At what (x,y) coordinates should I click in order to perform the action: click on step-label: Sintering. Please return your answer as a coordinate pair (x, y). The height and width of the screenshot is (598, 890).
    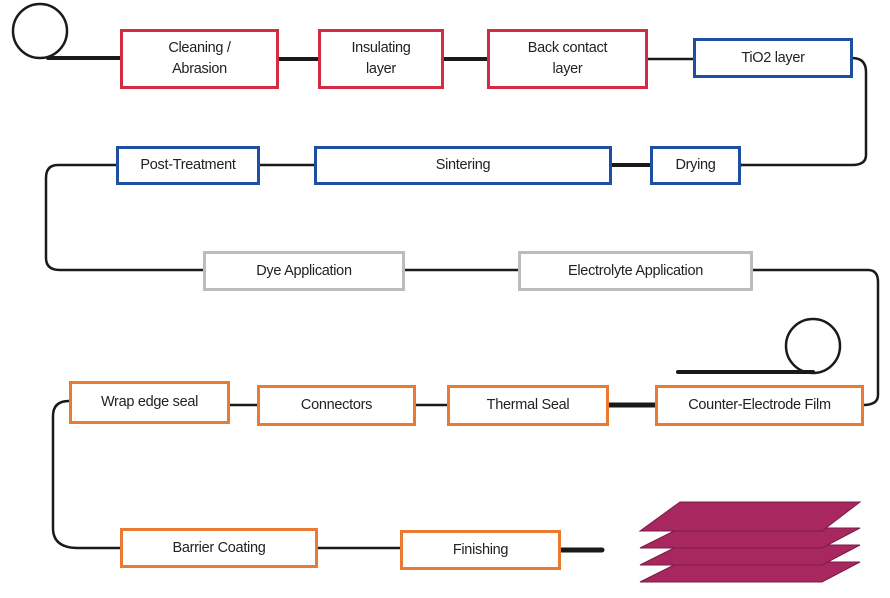
    Looking at the image, I should click on (463, 165).